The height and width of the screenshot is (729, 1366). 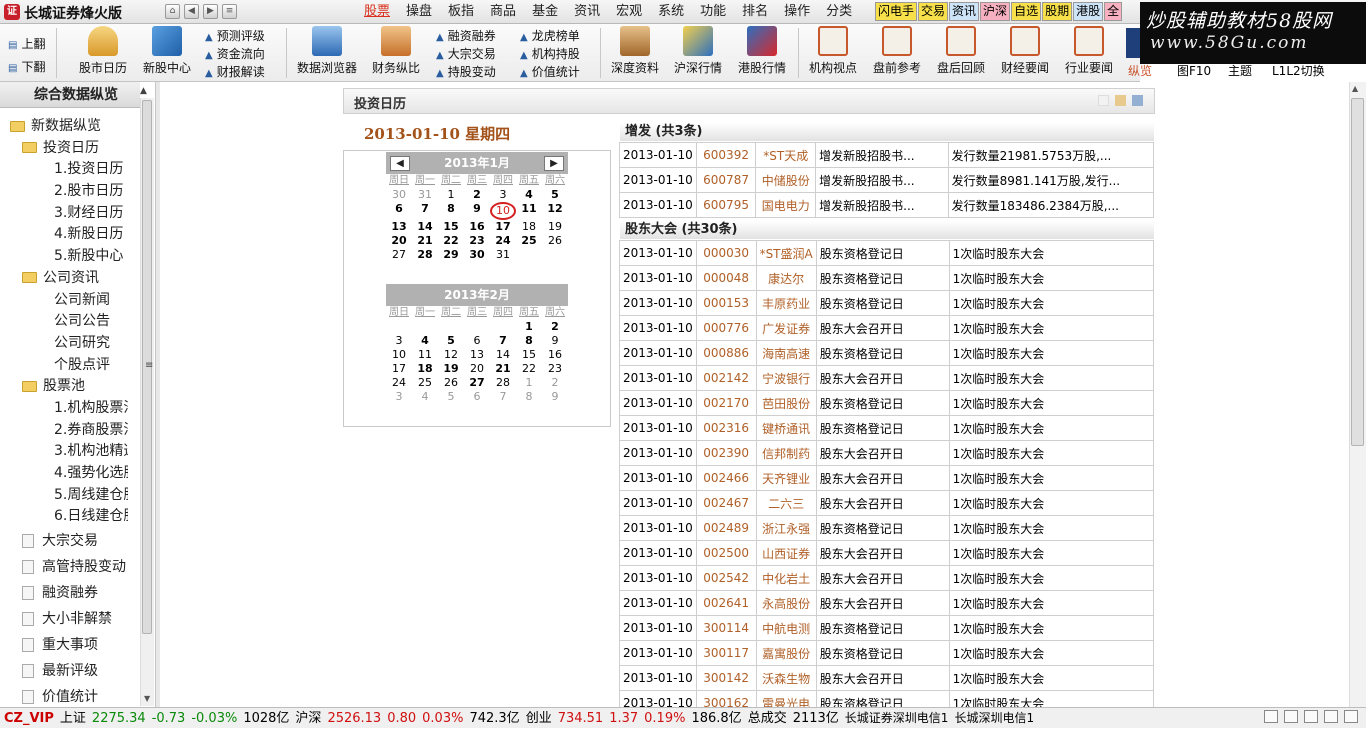 What do you see at coordinates (887, 278) in the screenshot?
I see `table-row: 2013-01-10 000048 康达尔 股东资格登记日 1次临时股东大会` at bounding box center [887, 278].